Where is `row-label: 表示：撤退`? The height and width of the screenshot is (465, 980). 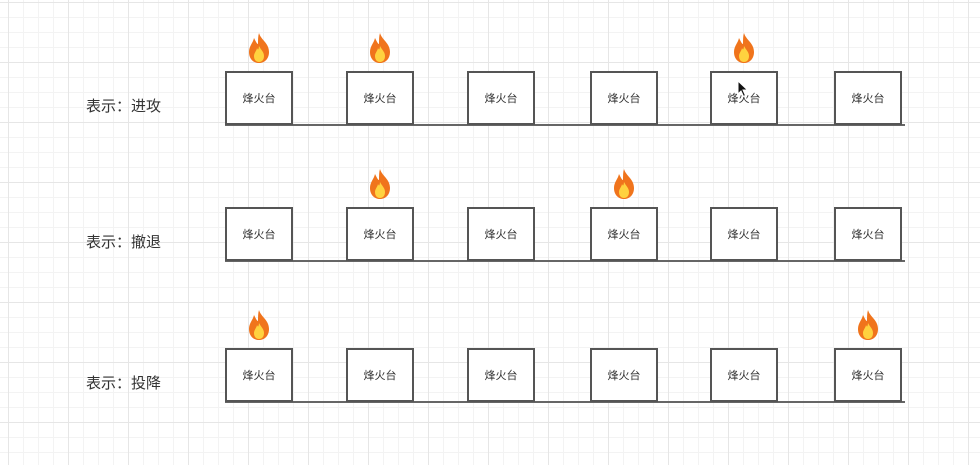 row-label: 表示：撤退 is located at coordinates (124, 242).